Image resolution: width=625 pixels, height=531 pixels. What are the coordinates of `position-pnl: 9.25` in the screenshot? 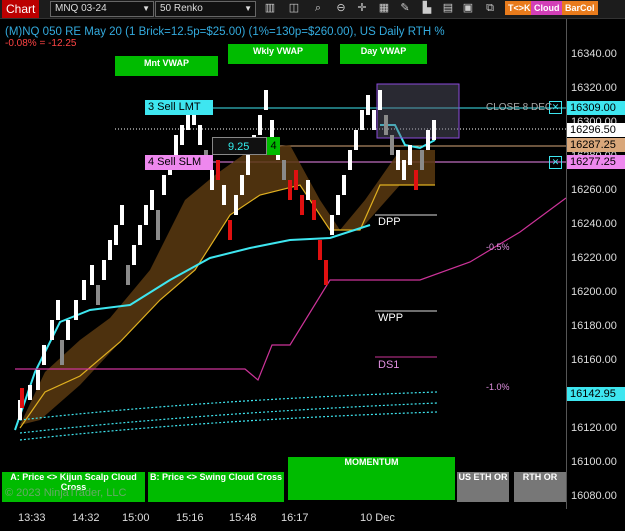 It's located at (239, 146).